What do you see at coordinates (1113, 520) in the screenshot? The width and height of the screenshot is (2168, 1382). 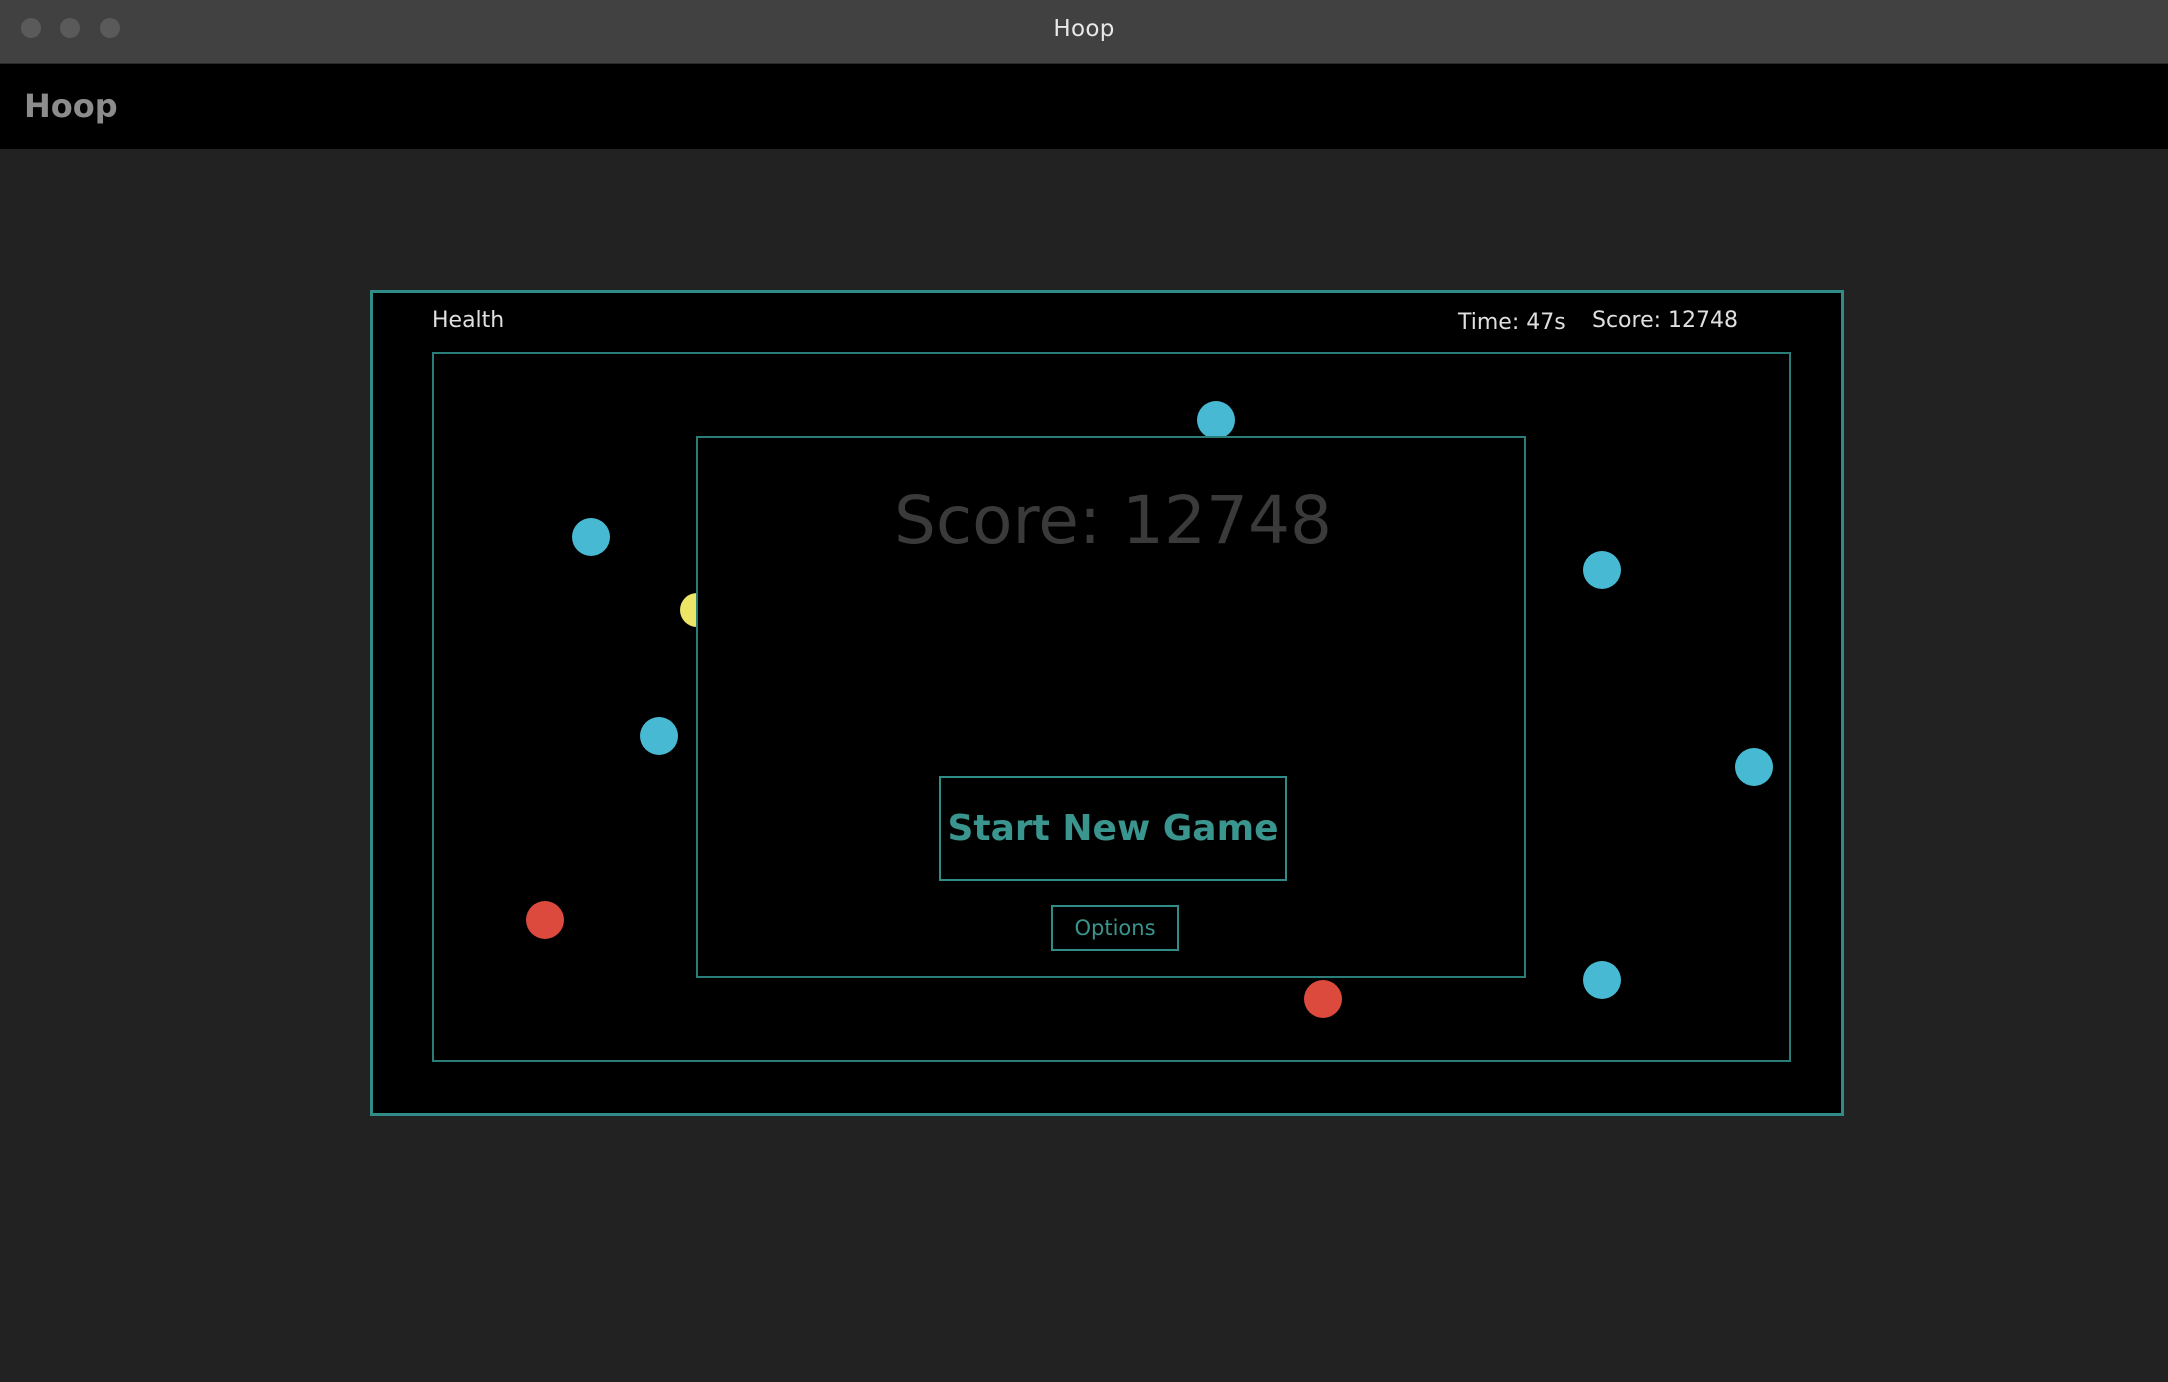 I see `final-score: Score: 12748` at bounding box center [1113, 520].